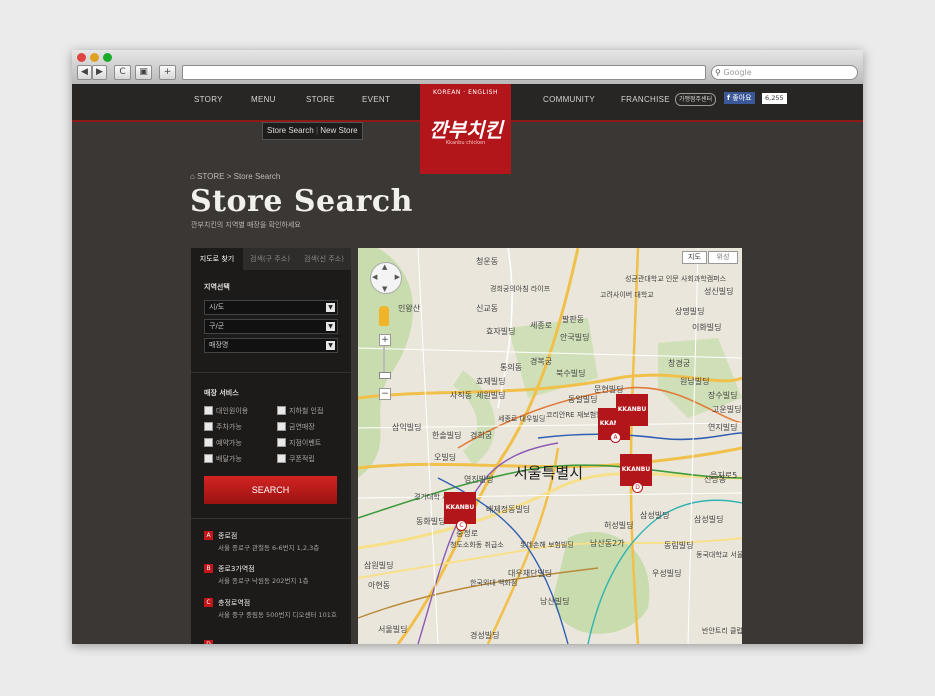  Describe the element at coordinates (99, 72) in the screenshot. I see `forward-button: ▶` at that location.